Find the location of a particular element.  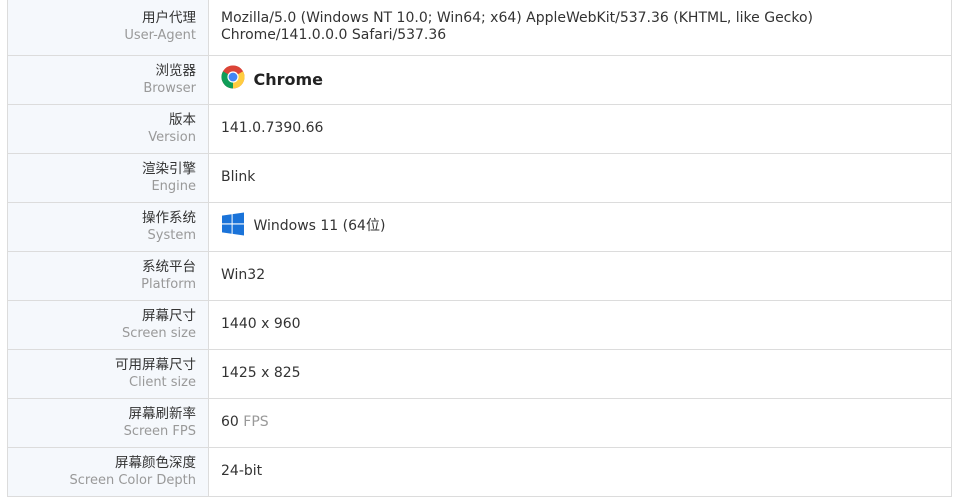

label-cell: 操作系统 System is located at coordinates (108, 226).